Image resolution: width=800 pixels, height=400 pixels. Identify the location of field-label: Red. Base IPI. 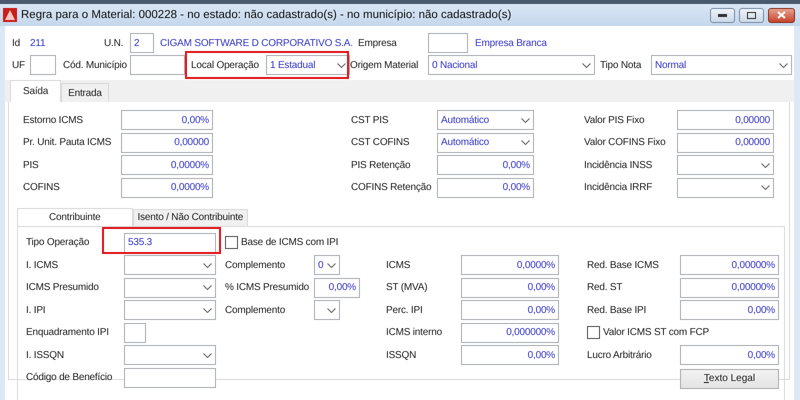
(617, 310).